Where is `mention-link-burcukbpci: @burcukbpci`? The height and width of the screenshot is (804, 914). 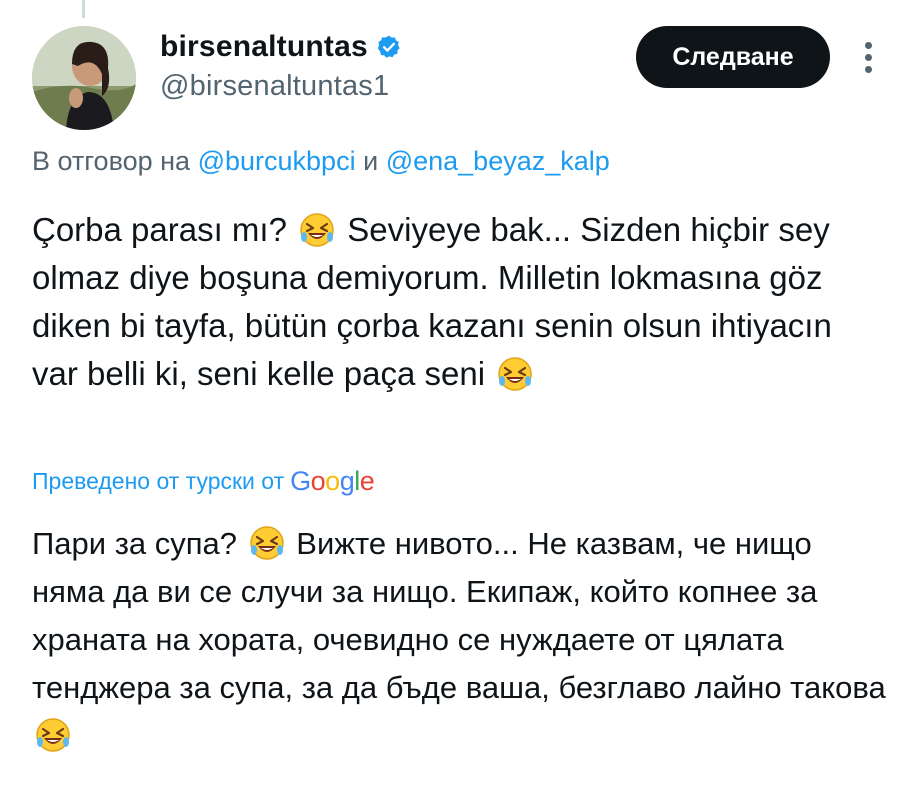 mention-link-burcukbpci: @burcukbpci is located at coordinates (277, 161).